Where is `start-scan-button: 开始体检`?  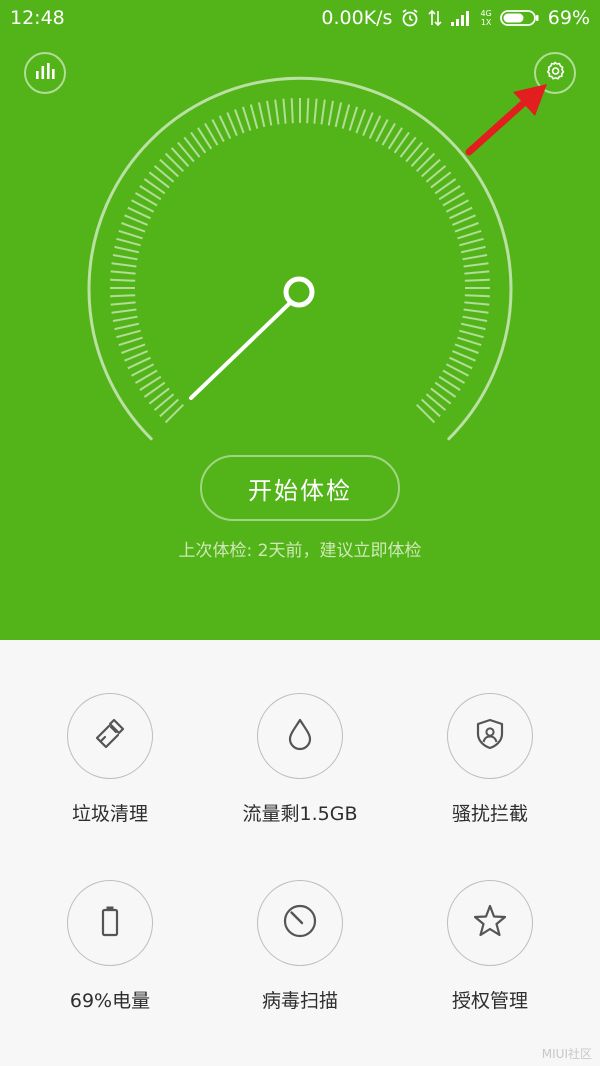 start-scan-button: 开始体检 is located at coordinates (300, 488).